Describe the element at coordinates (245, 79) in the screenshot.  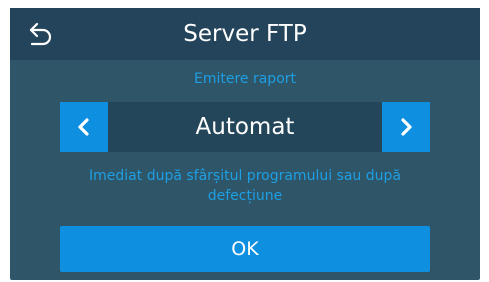
I see `setting-label: Emitere raport` at that location.